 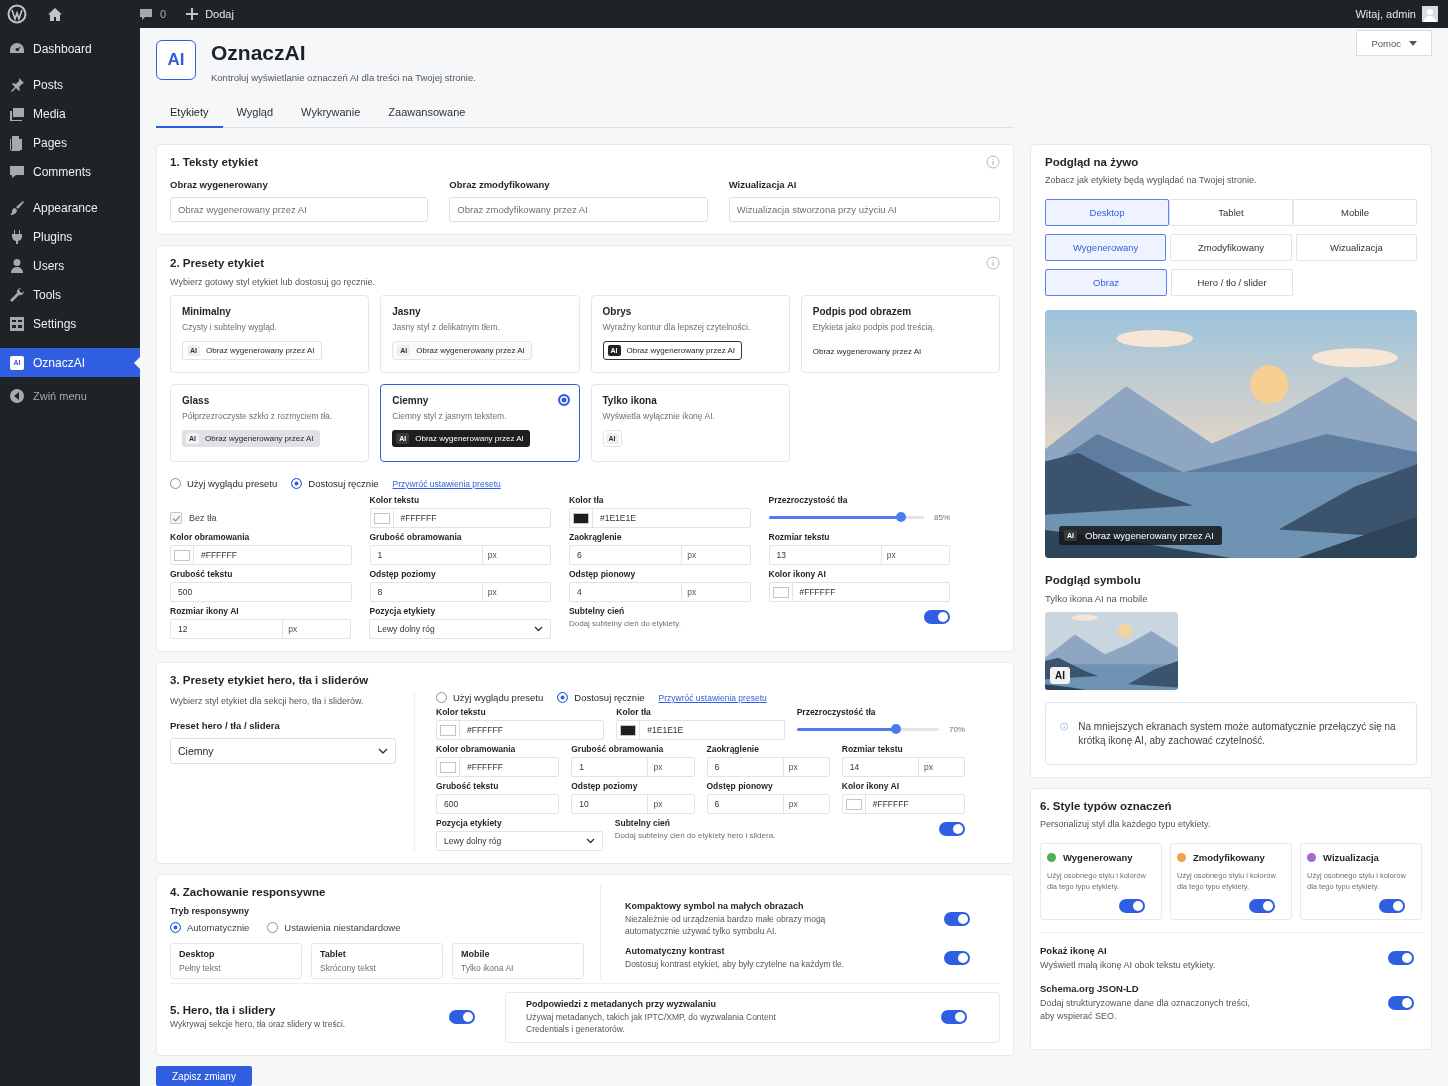 I want to click on input-field: Wizualizacja stworzona przy użyciu AI, so click(x=864, y=209).